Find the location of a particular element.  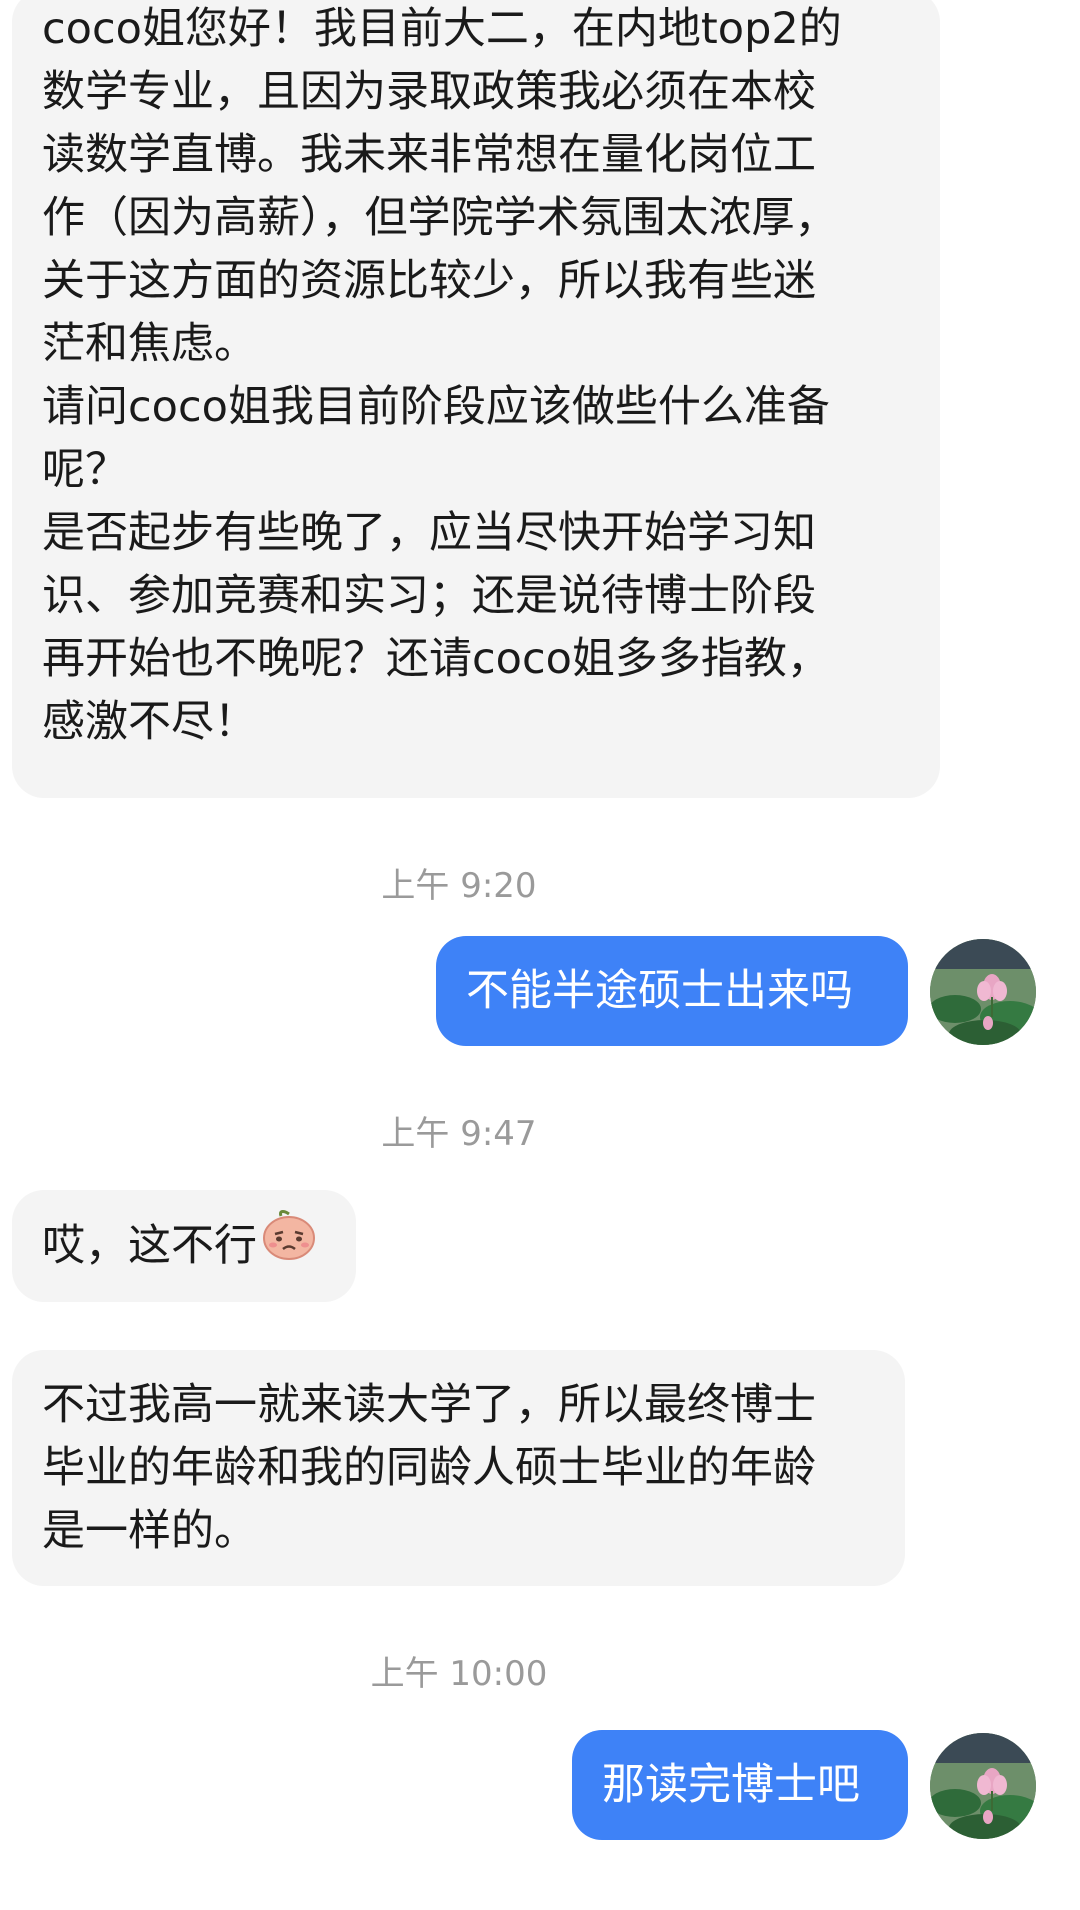

message-timestamp: 上午 9:47 is located at coordinates (459, 1134).